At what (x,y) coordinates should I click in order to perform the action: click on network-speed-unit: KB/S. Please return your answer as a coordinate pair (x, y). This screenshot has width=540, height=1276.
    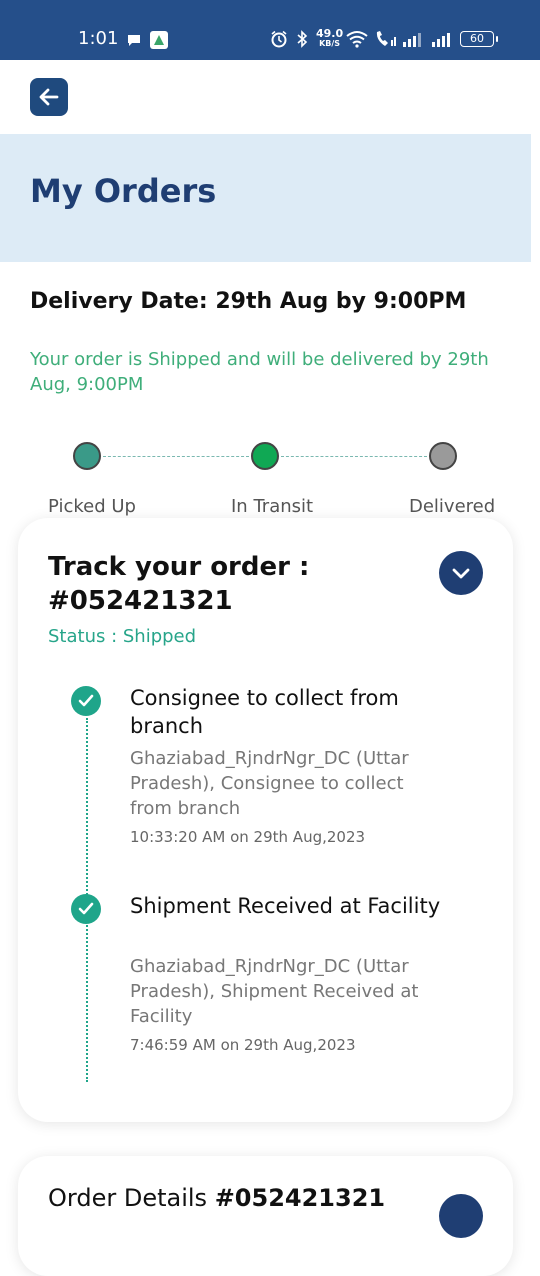
    Looking at the image, I should click on (330, 43).